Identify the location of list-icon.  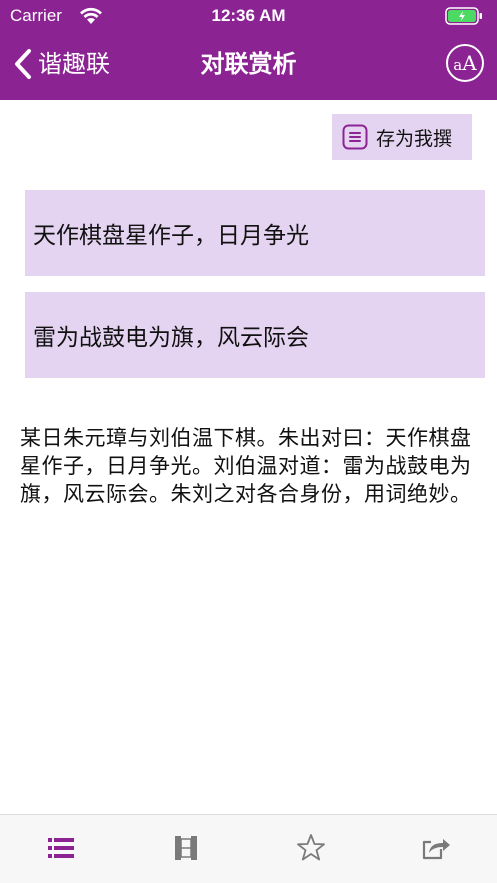
(61, 848).